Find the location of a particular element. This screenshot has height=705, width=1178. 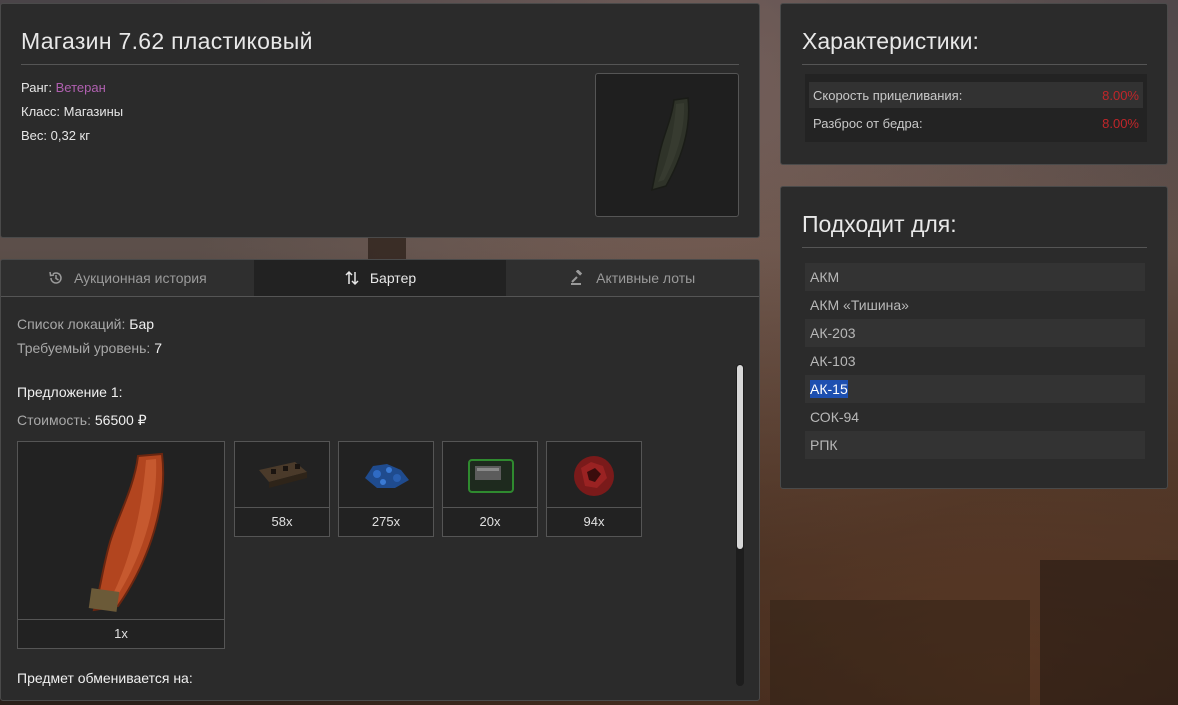

history-icon is located at coordinates (55, 277).